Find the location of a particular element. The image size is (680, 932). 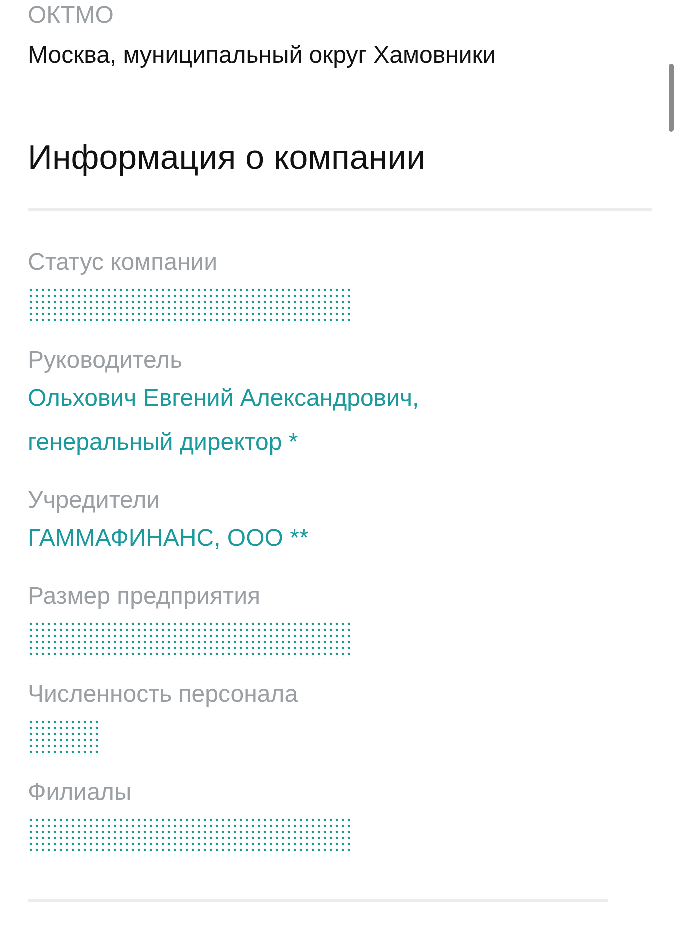

field-label: Учредители is located at coordinates (95, 501).